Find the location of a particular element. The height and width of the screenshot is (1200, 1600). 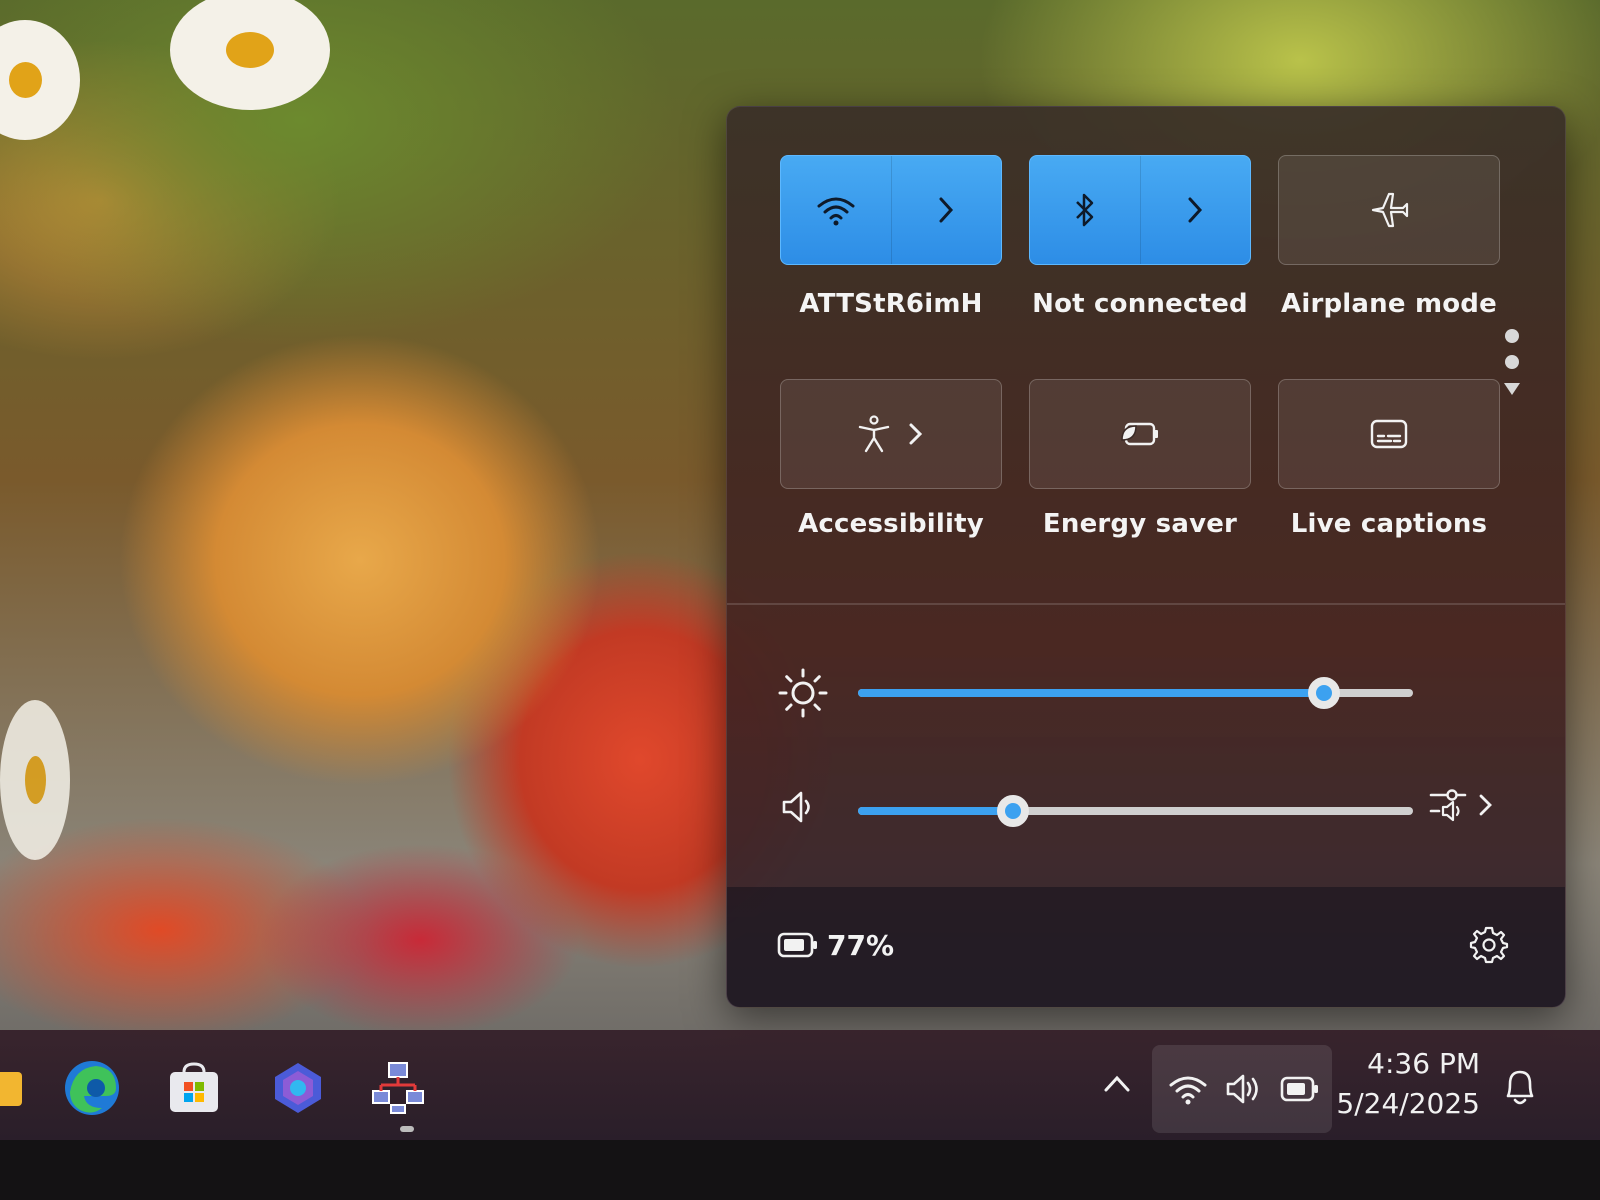

store-button is located at coordinates (194, 1088).